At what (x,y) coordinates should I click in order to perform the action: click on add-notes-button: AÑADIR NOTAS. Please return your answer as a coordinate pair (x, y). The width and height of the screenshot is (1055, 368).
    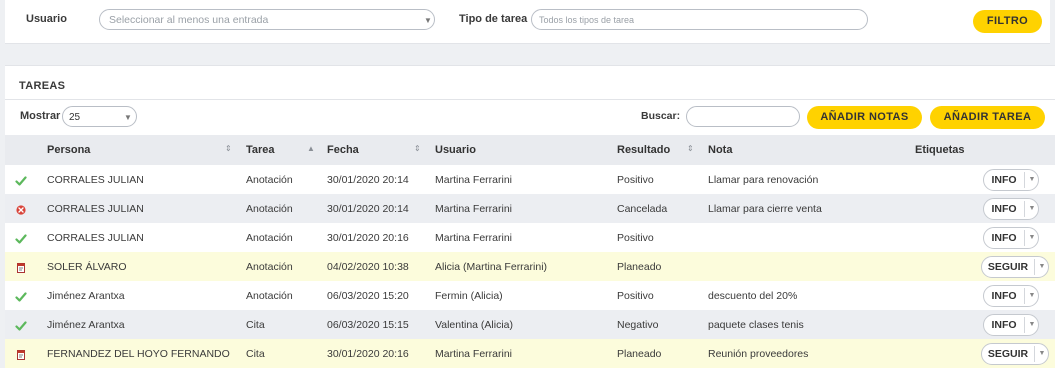
    Looking at the image, I should click on (864, 117).